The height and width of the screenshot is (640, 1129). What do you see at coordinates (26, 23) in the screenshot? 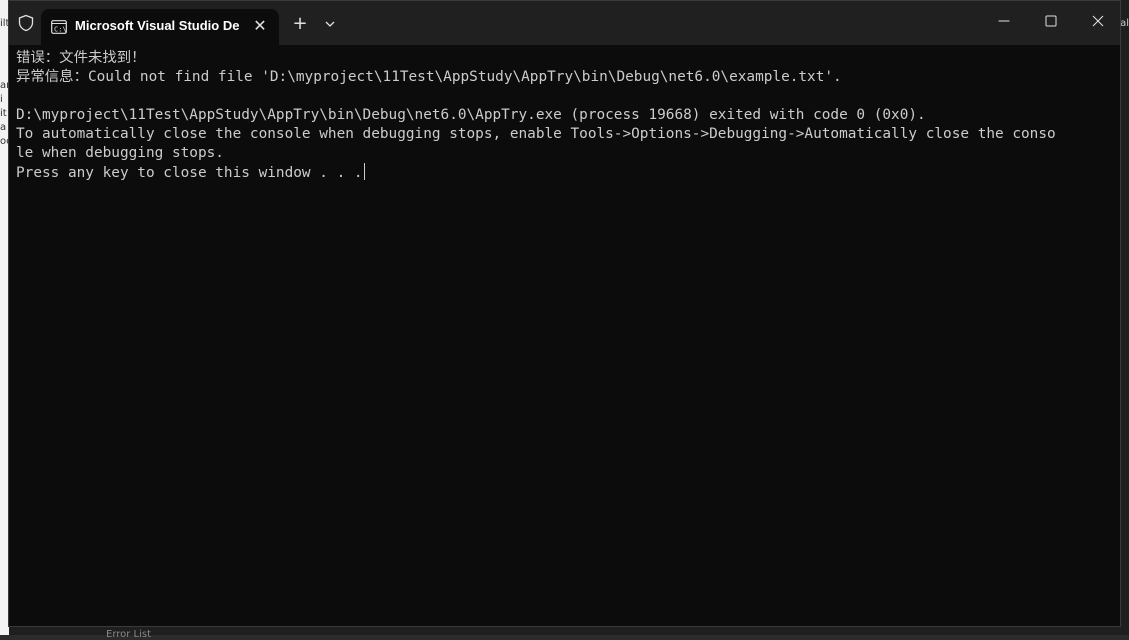
I see `shield-icon` at bounding box center [26, 23].